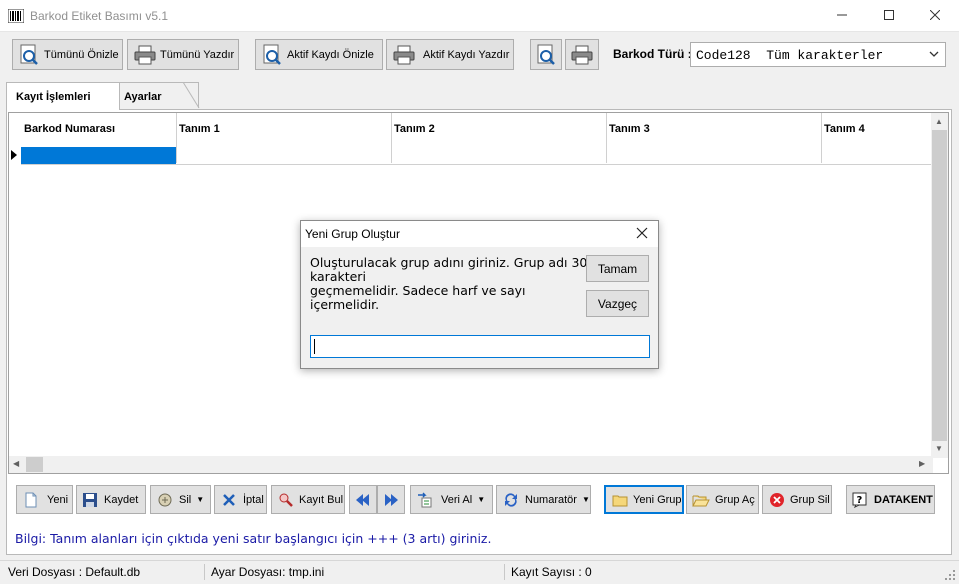 The width and height of the screenshot is (959, 584). Describe the element at coordinates (617, 268) in the screenshot. I see `ok-button: Tamam` at that location.